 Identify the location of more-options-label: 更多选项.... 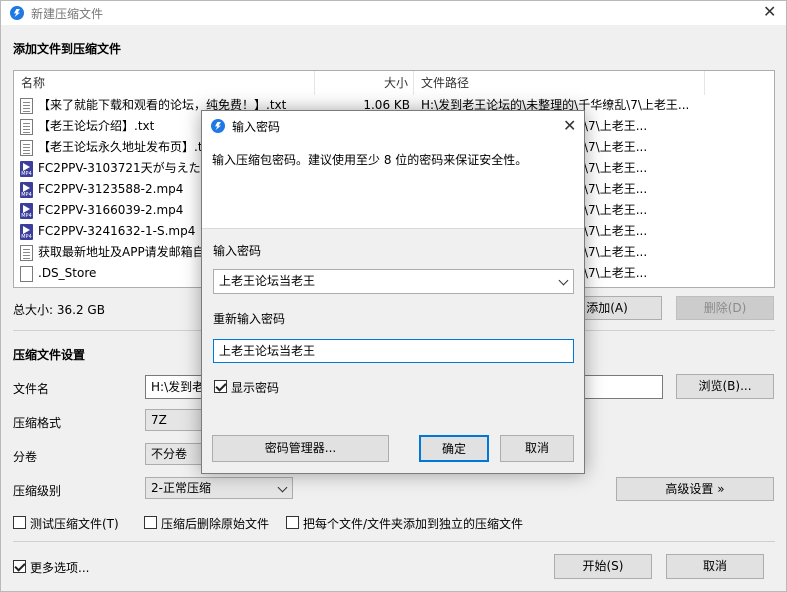
(59, 567).